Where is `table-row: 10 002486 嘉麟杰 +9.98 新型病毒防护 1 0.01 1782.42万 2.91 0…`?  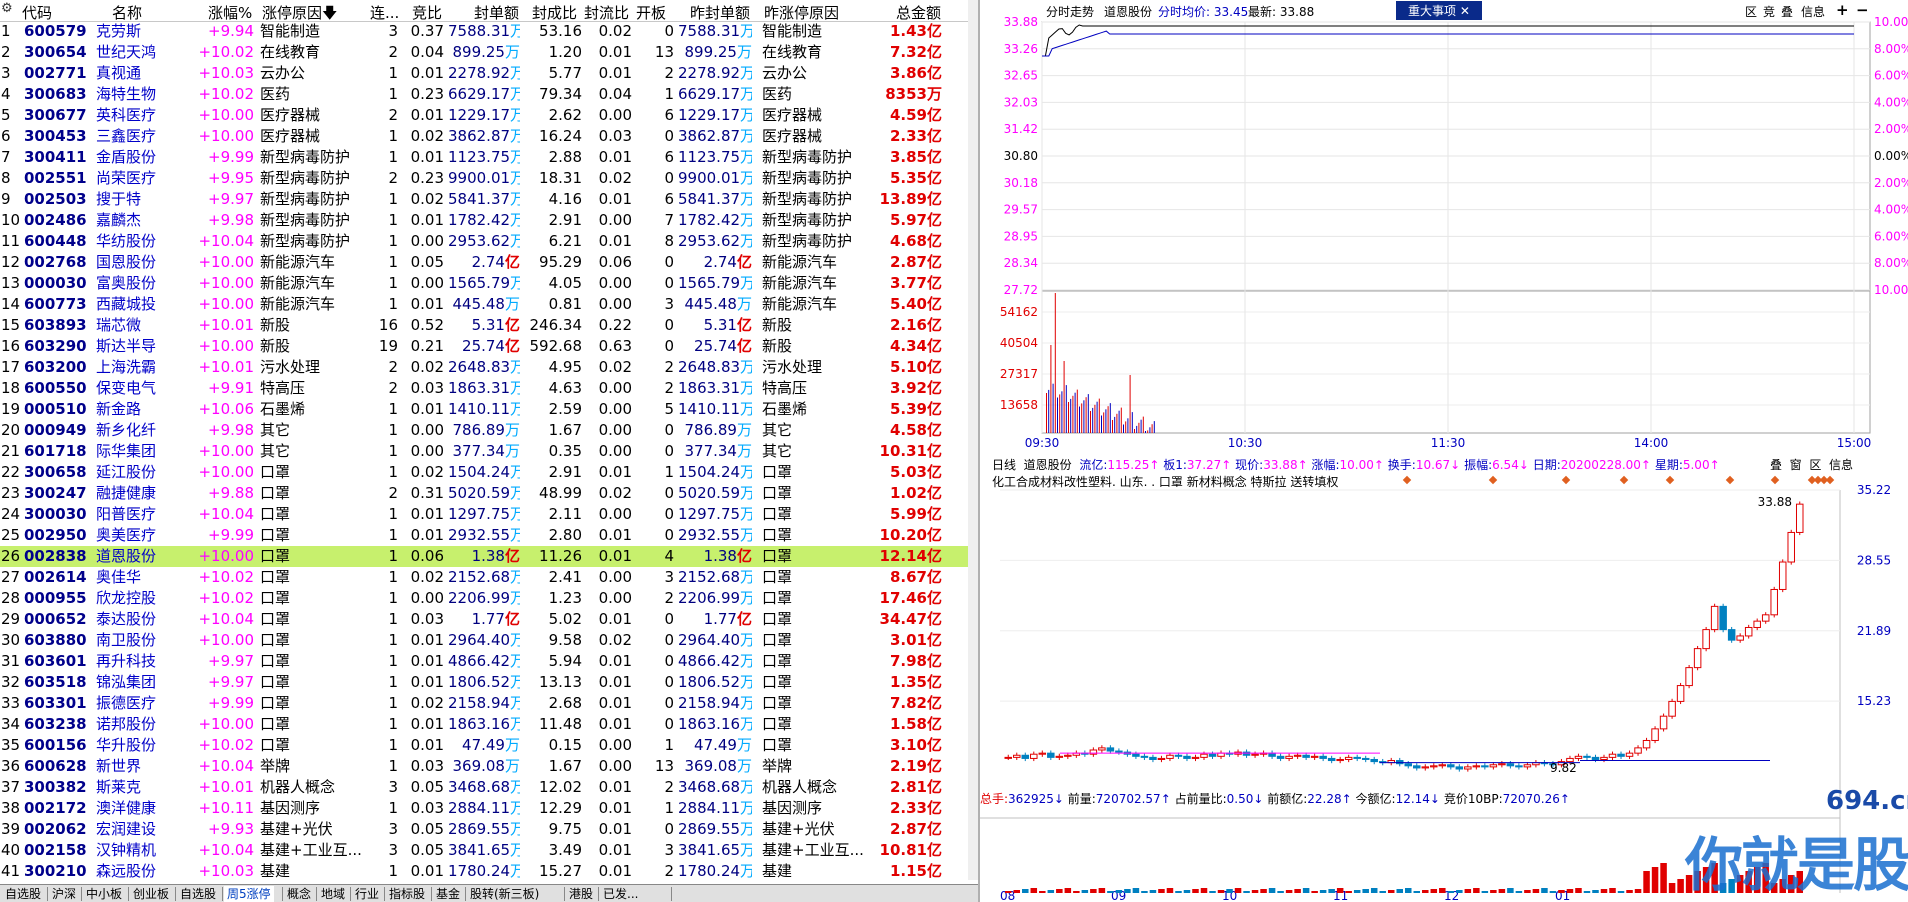 table-row: 10 002486 嘉麟杰 +9.98 新型病毒防护 1 0.01 1782.42万 2.91 0… is located at coordinates (489, 220).